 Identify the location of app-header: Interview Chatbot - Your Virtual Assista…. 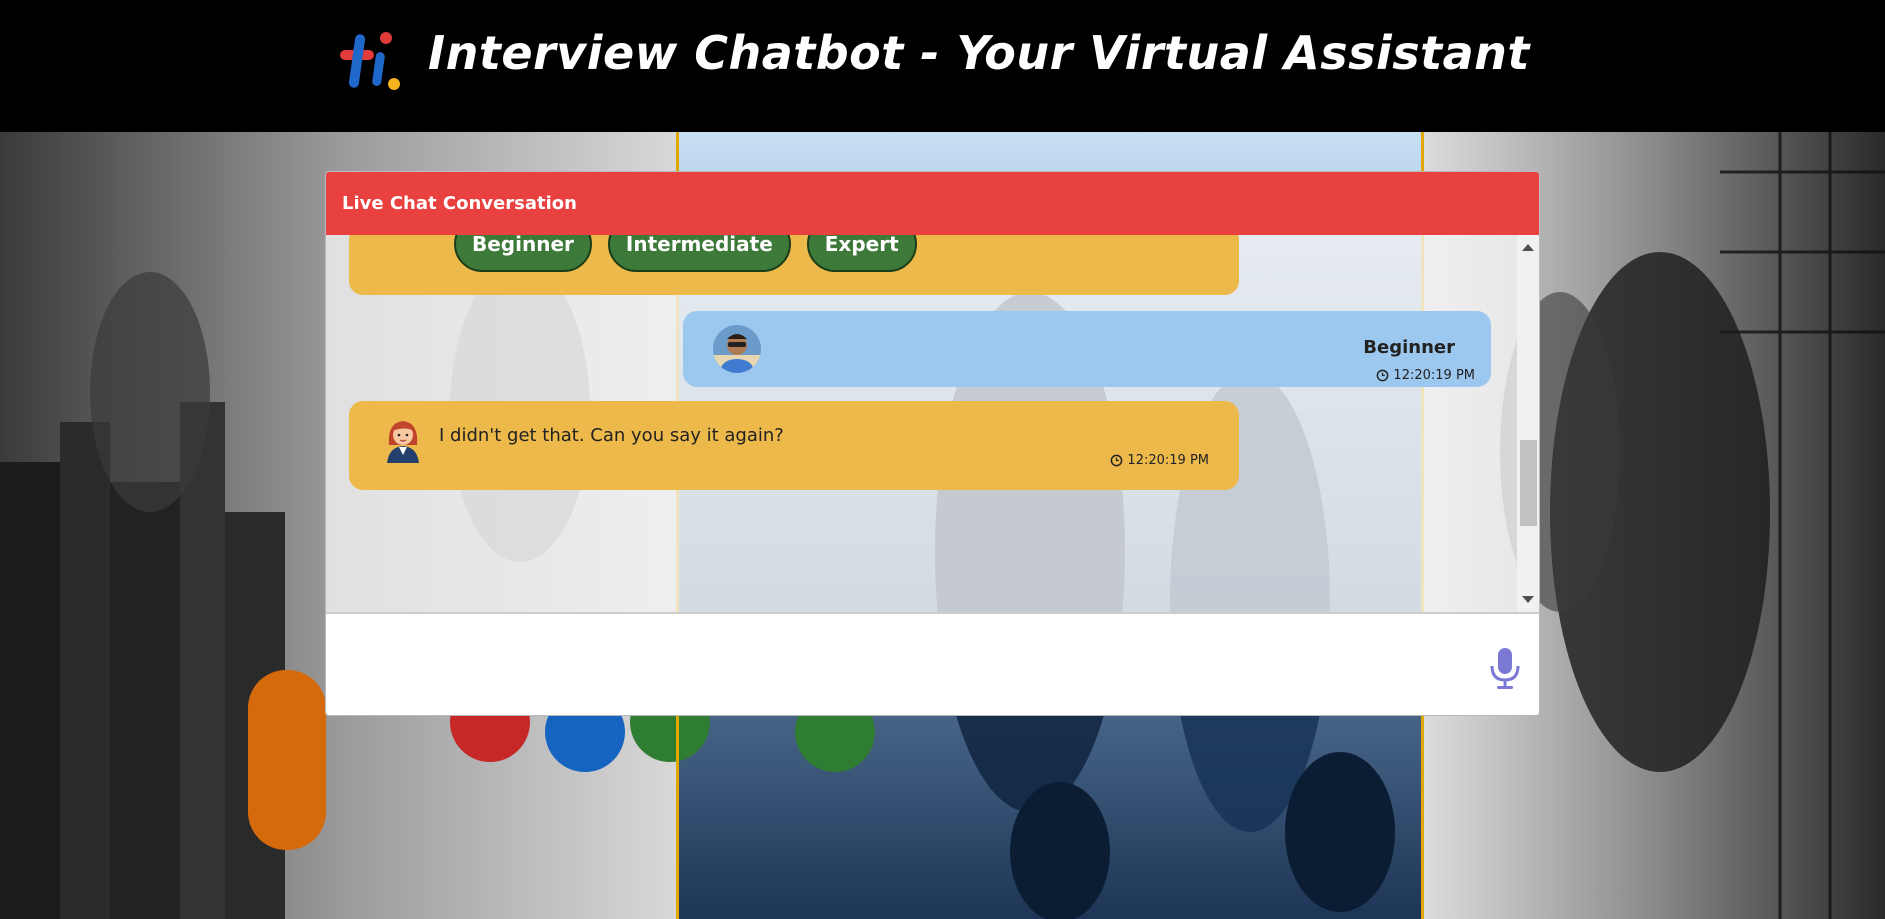
(942, 66).